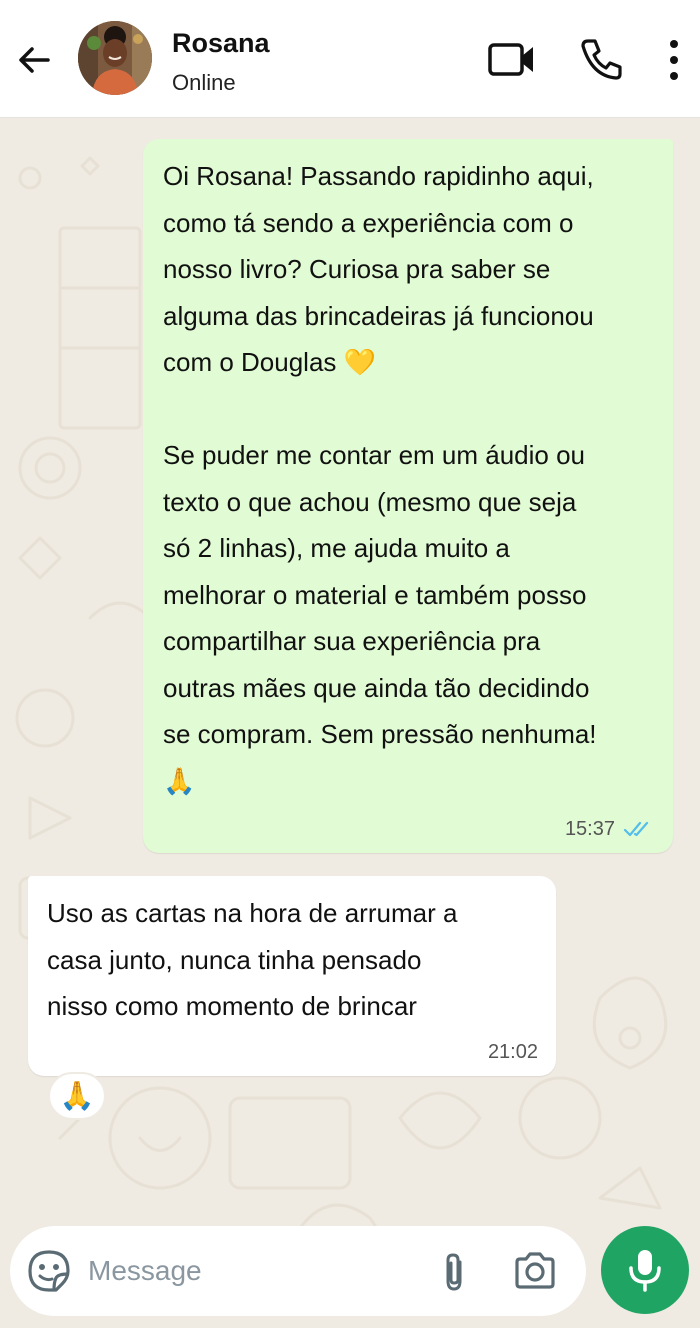 The width and height of the screenshot is (700, 1328). I want to click on message-composer, so click(298, 1271).